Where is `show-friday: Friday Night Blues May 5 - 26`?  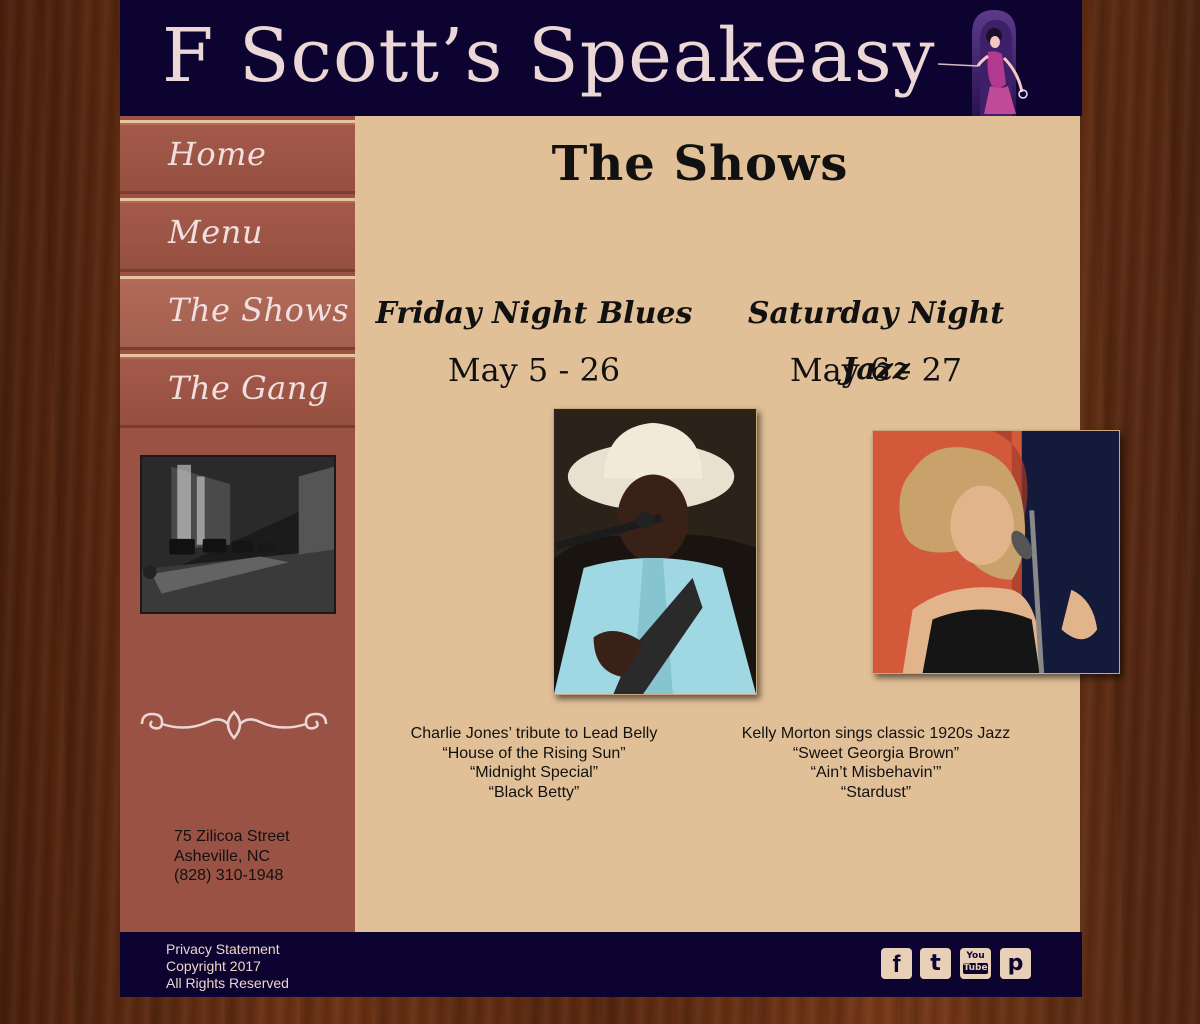 show-friday: Friday Night Blues May 5 - 26 is located at coordinates (534, 341).